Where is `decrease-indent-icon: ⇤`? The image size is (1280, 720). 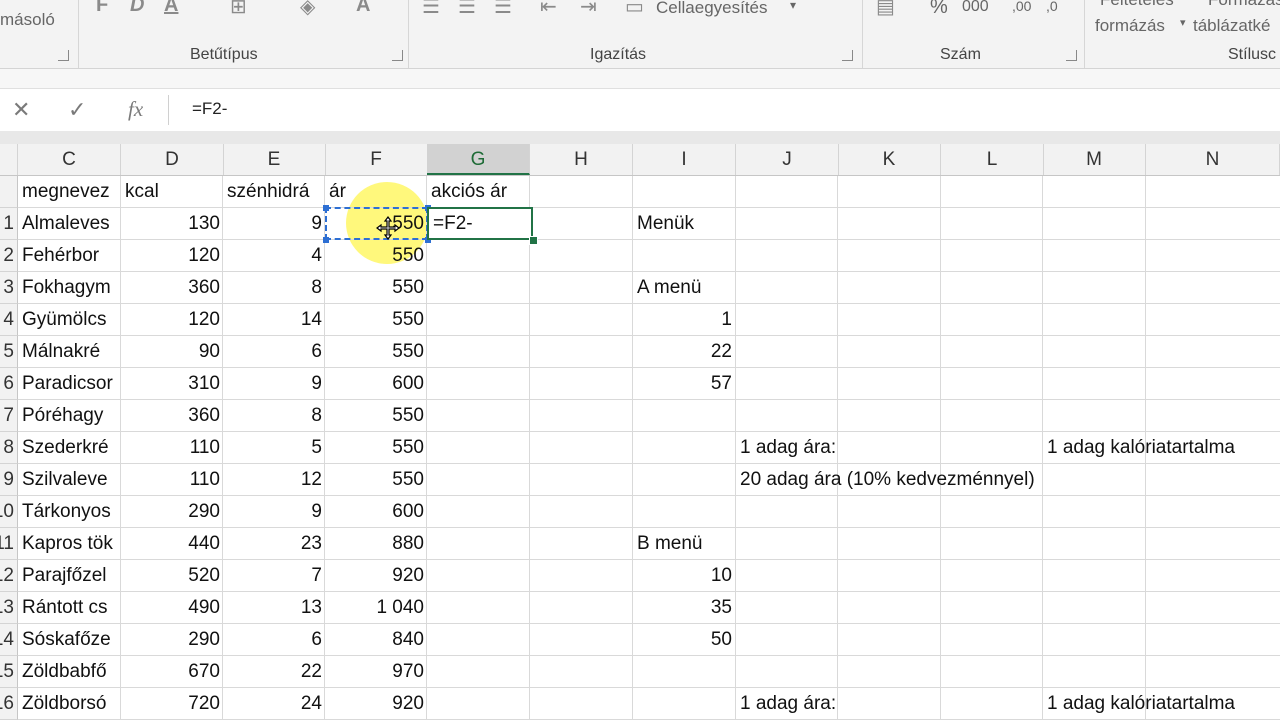
decrease-indent-icon: ⇤ is located at coordinates (548, 9).